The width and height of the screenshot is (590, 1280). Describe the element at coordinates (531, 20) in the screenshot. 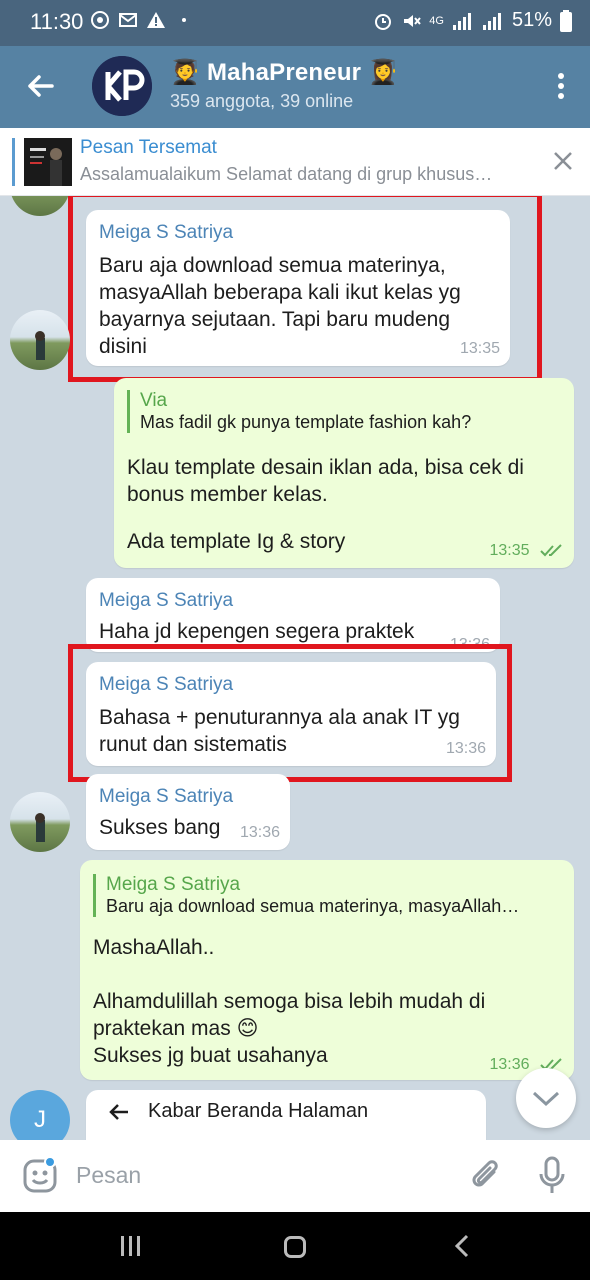

I see `battery-percent: 51%` at that location.